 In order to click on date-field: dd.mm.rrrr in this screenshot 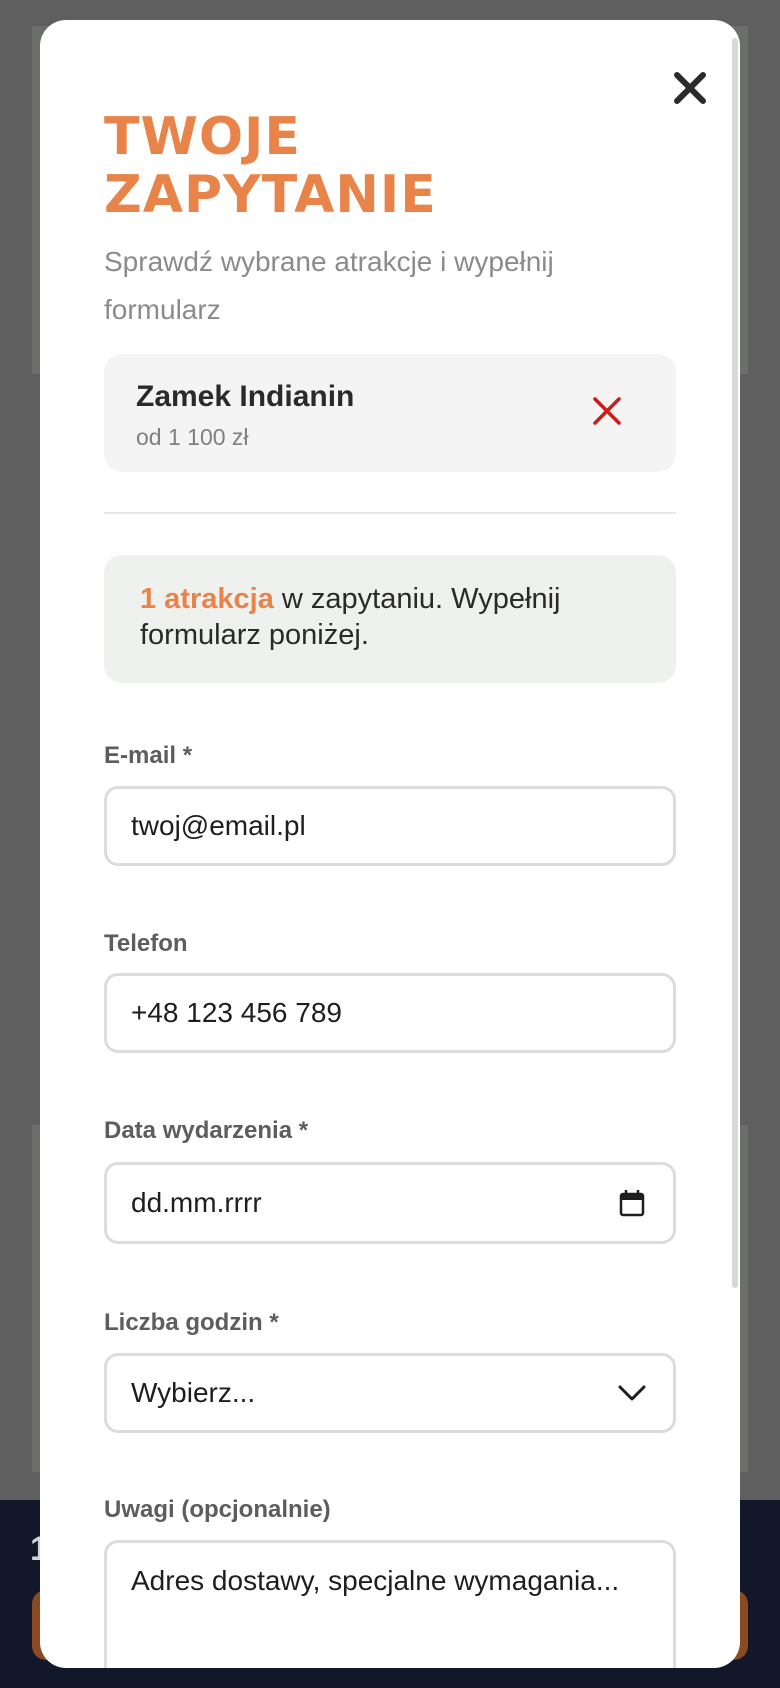, I will do `click(390, 1203)`.